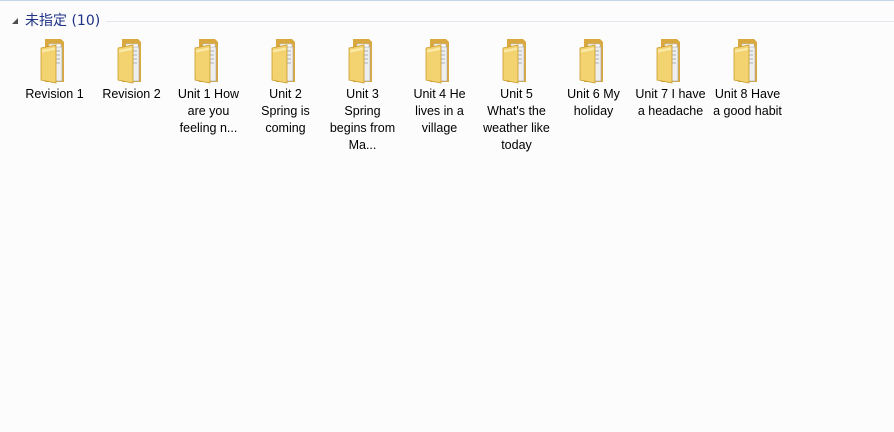 The height and width of the screenshot is (432, 894). I want to click on folder-item: Revision 1, so click(54, 95).